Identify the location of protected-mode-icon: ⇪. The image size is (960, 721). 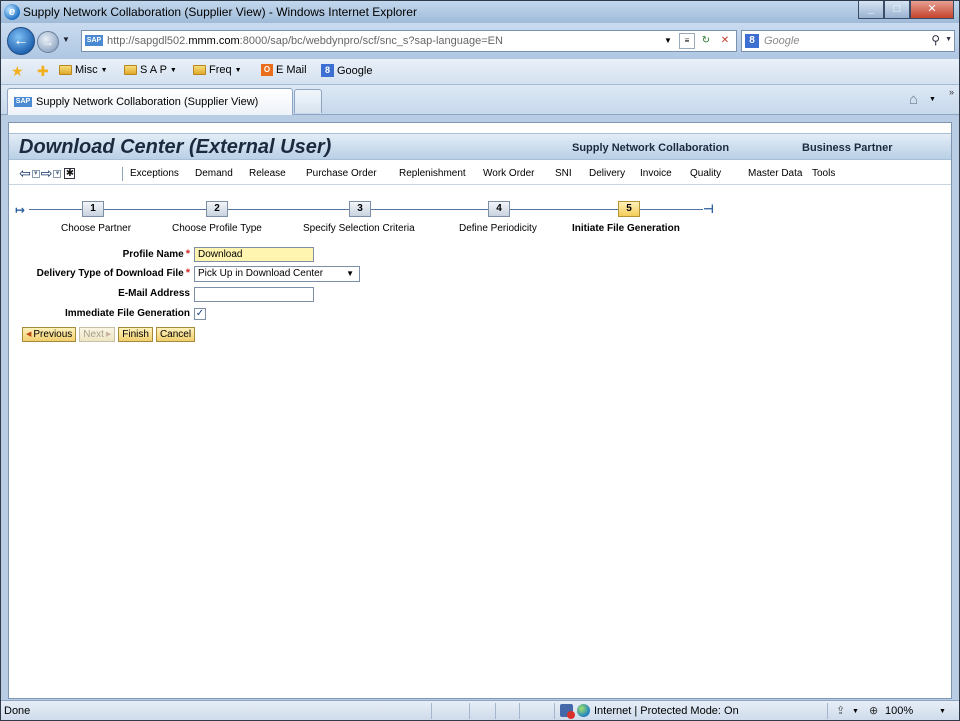
(840, 710).